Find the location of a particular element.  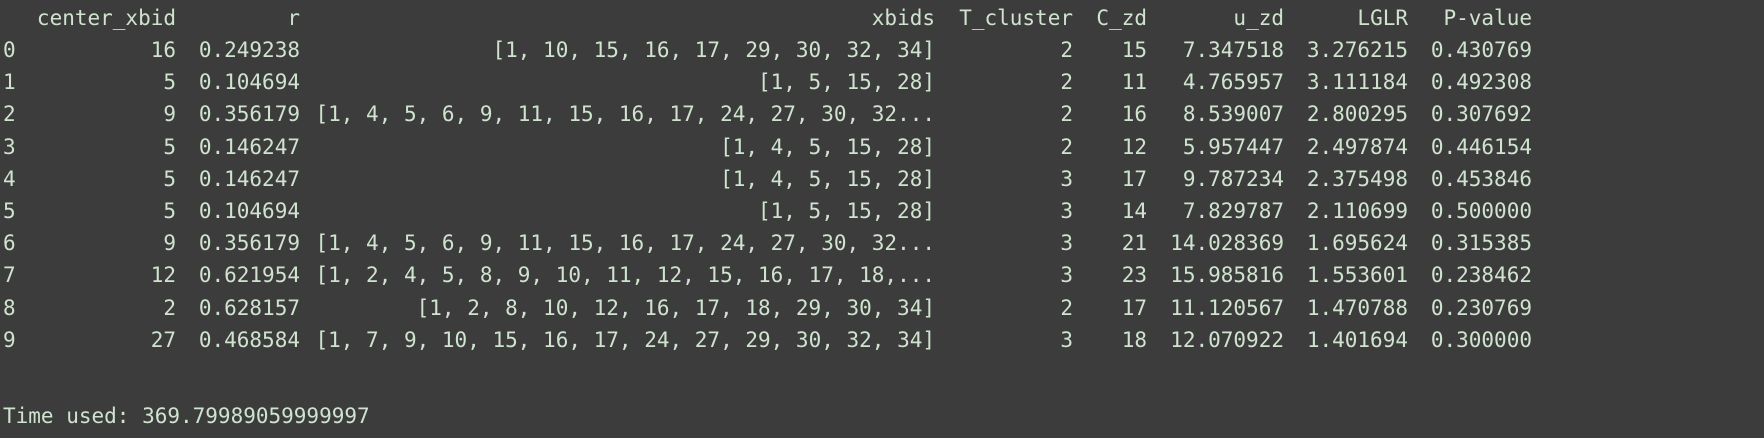

cell-c-zd: 16 is located at coordinates (1134, 114).